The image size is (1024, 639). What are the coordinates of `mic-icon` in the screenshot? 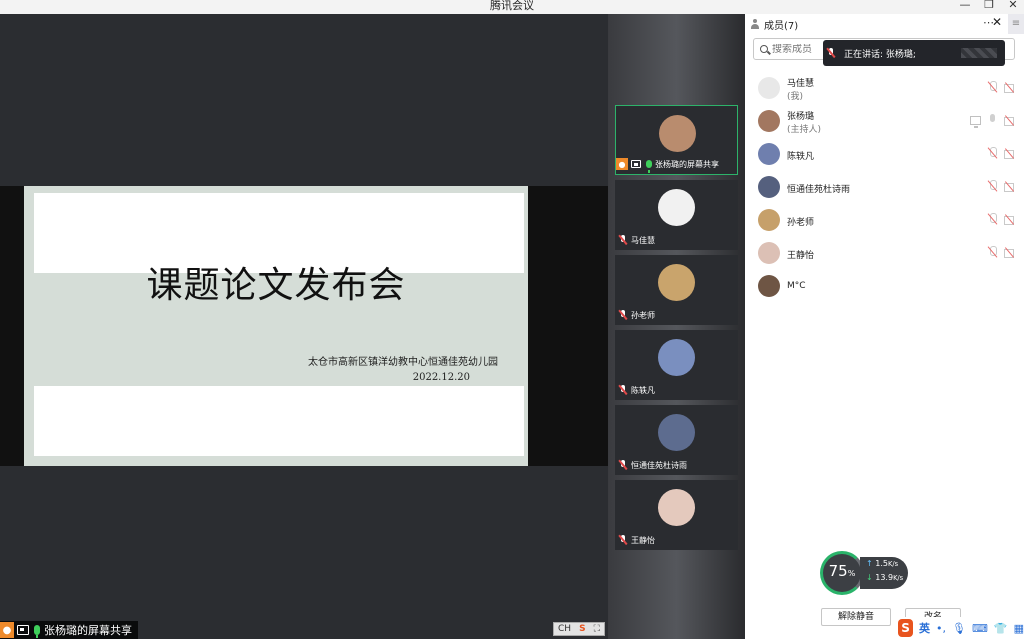 It's located at (992, 120).